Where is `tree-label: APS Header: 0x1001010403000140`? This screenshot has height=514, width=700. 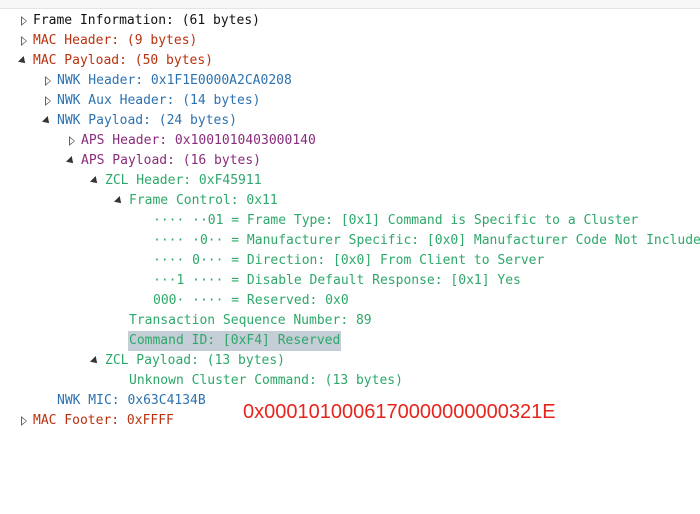
tree-label: APS Header: 0x1001010403000140 is located at coordinates (198, 140).